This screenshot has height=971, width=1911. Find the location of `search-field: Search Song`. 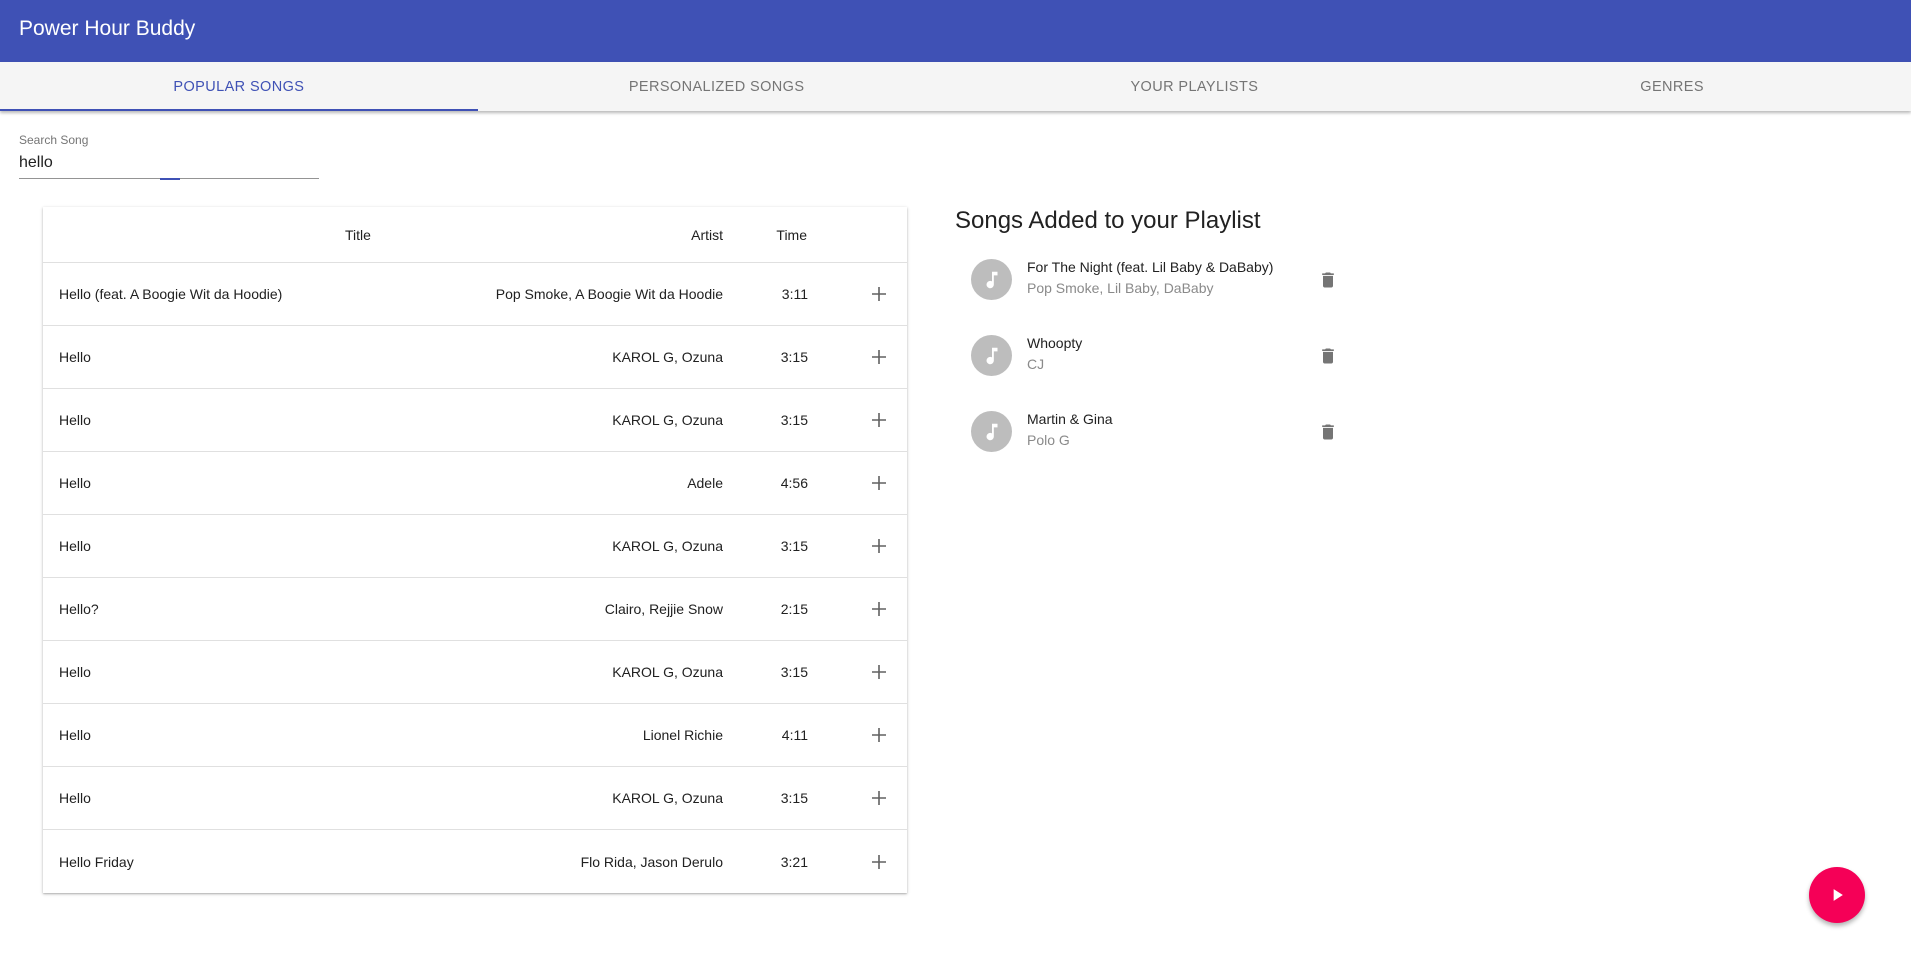

search-field: Search Song is located at coordinates (169, 156).